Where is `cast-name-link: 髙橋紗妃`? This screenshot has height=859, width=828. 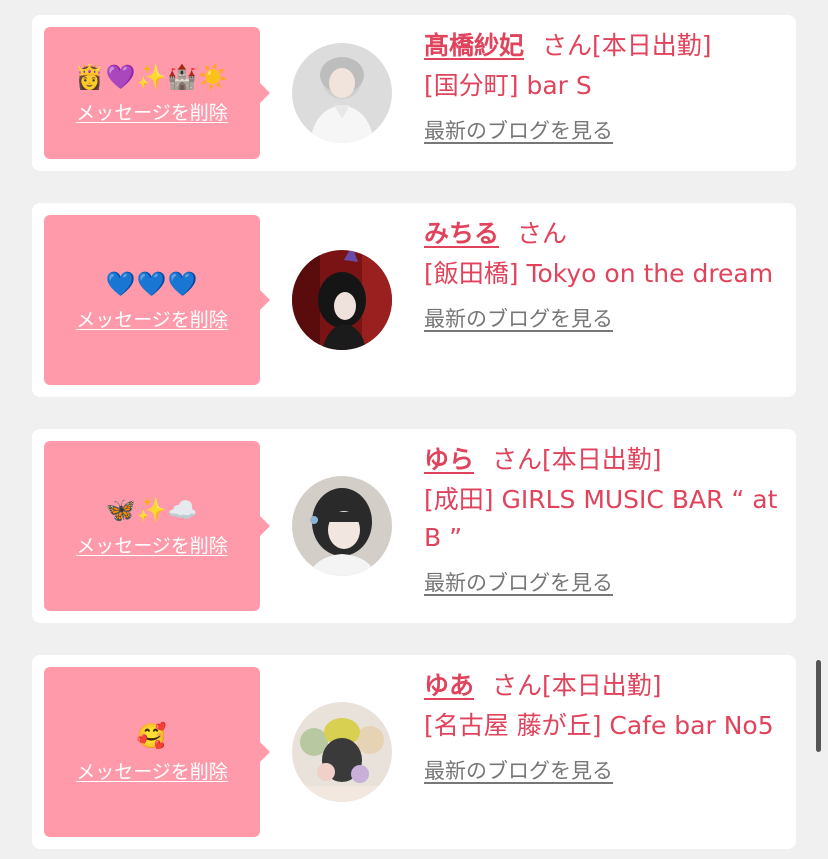 cast-name-link: 髙橋紗妃 is located at coordinates (474, 45).